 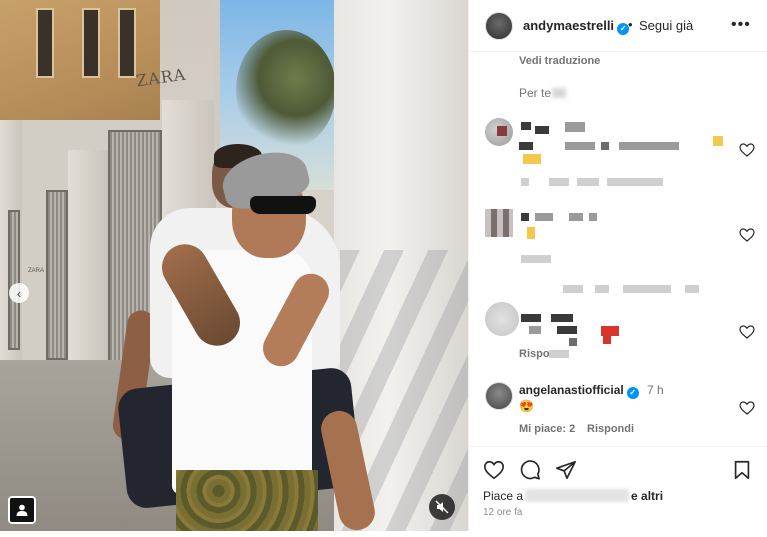 What do you see at coordinates (647, 496) in the screenshot?
I see `likes-suffix: e altri` at bounding box center [647, 496].